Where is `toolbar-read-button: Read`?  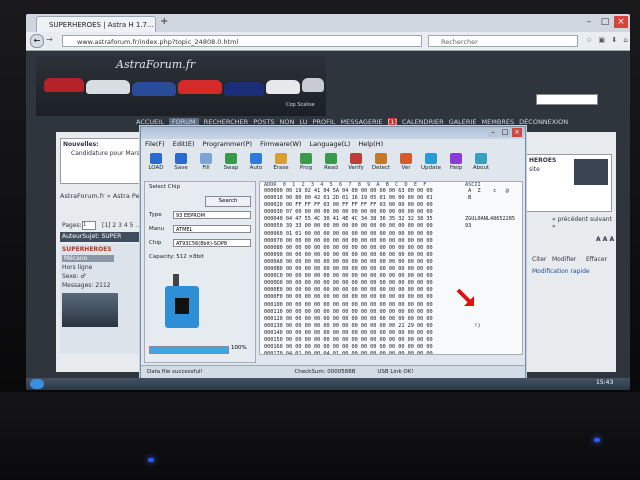
toolbar-read-button: Read is located at coordinates (331, 165).